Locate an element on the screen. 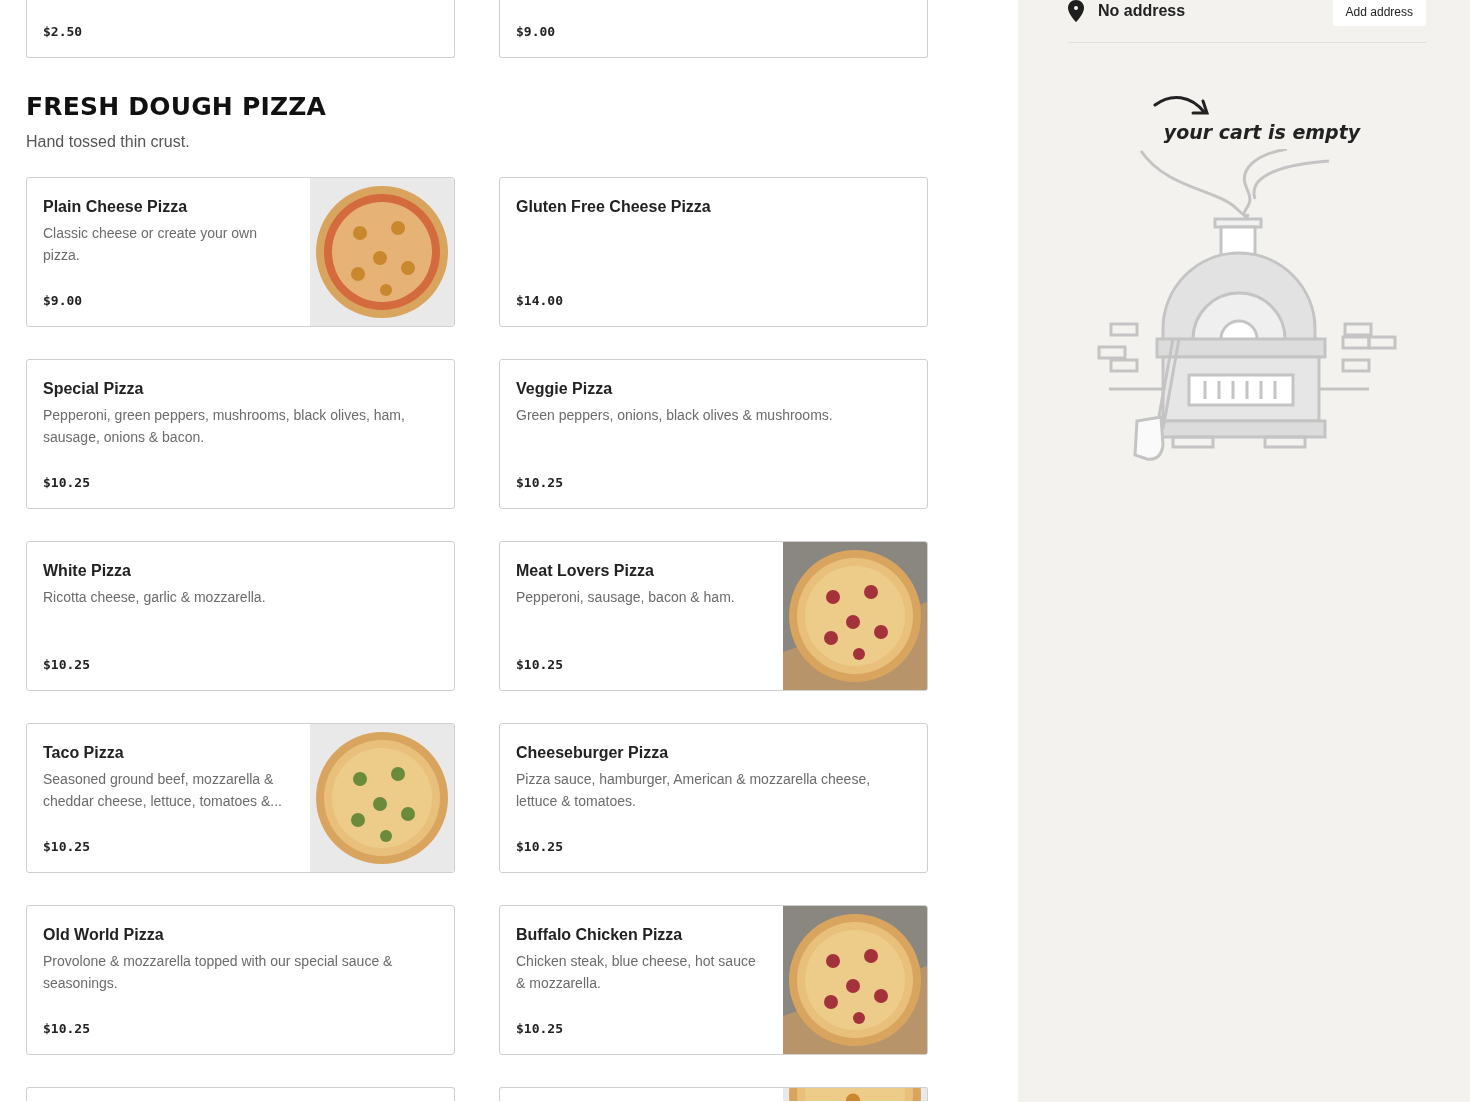 The width and height of the screenshot is (1470, 1102). item-name: Plain Cheese Pizza is located at coordinates (116, 207).